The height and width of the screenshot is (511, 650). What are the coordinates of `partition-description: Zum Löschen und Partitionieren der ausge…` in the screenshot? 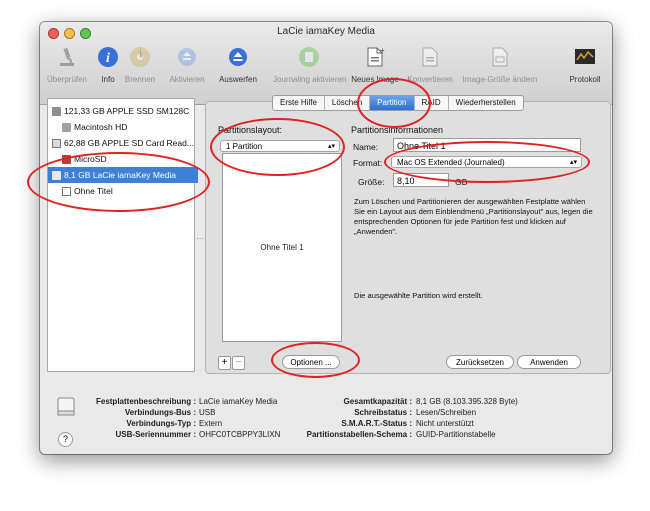 It's located at (473, 216).